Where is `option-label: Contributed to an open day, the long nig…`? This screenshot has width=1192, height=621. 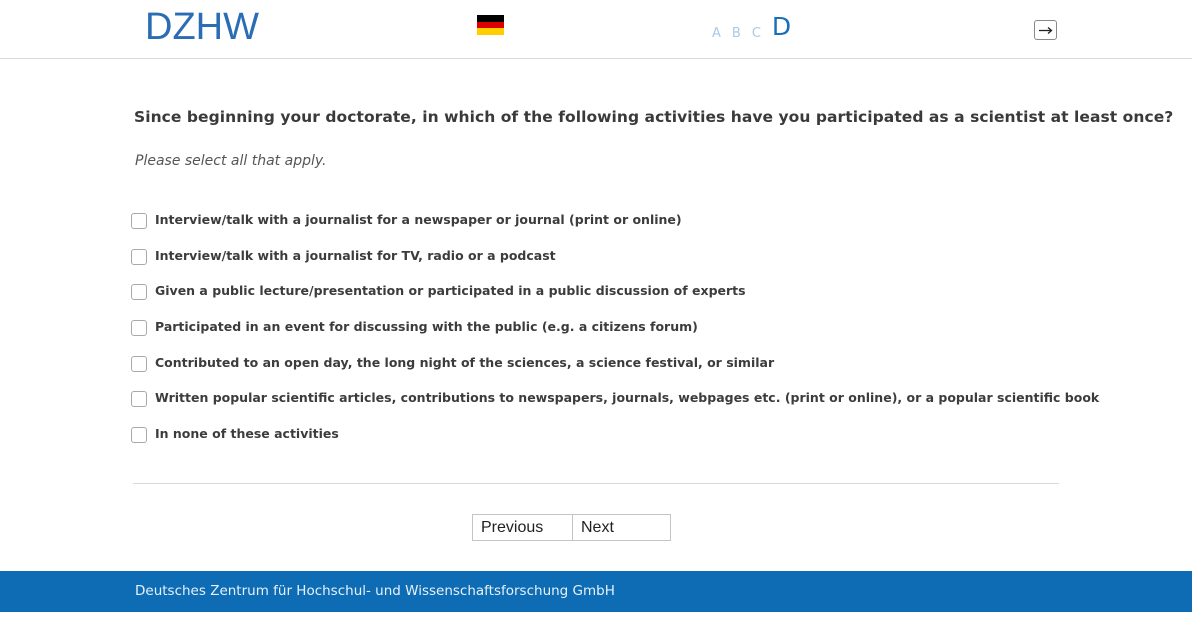 option-label: Contributed to an open day, the long nig… is located at coordinates (465, 362).